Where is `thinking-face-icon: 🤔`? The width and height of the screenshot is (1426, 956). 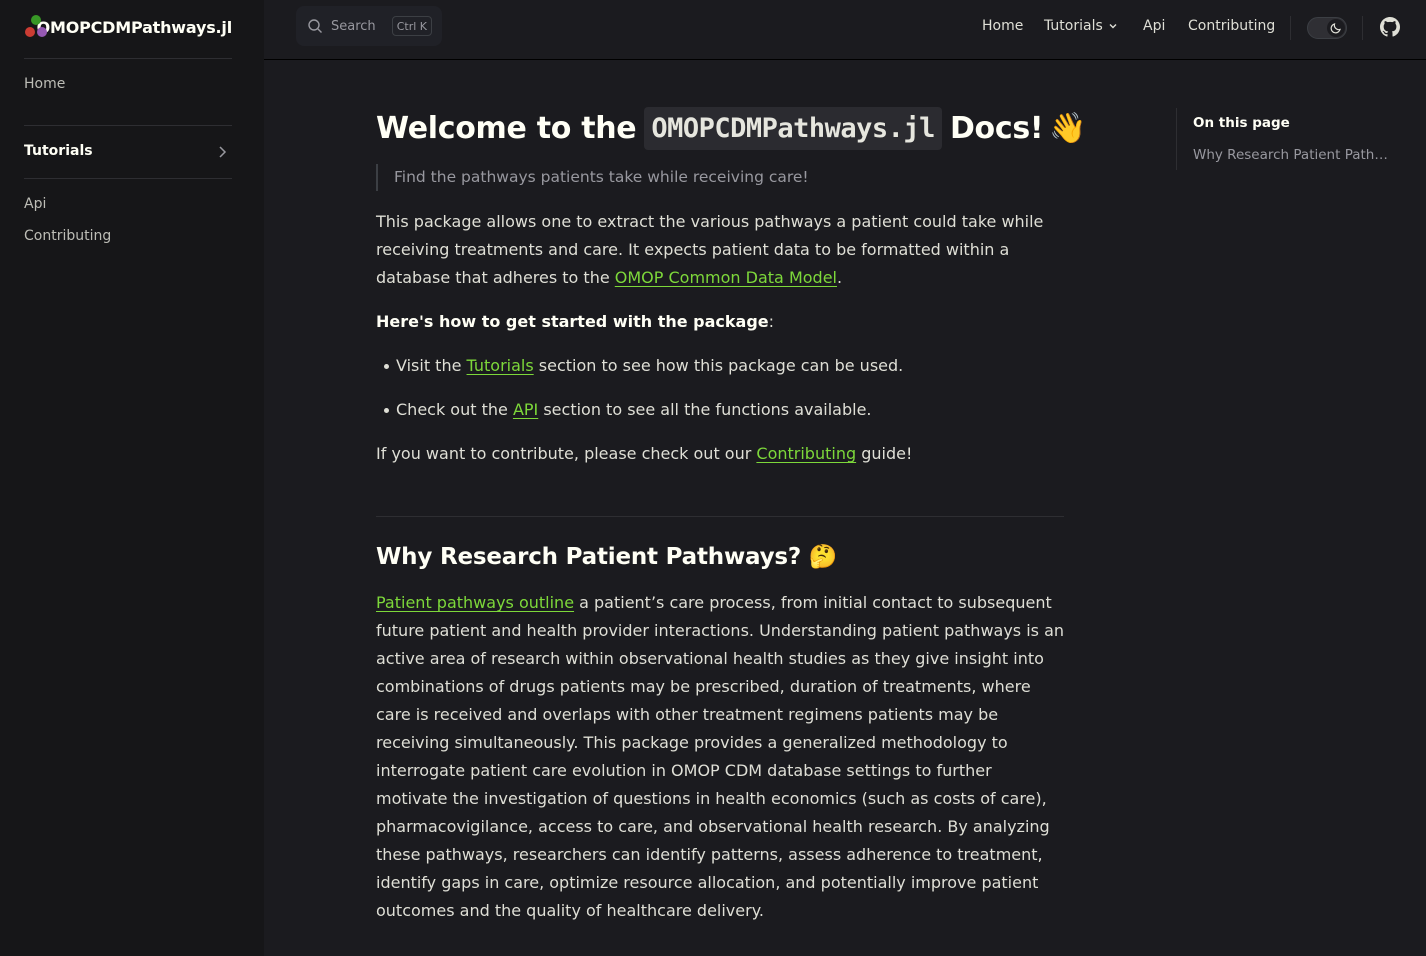 thinking-face-icon: 🤔 is located at coordinates (823, 557).